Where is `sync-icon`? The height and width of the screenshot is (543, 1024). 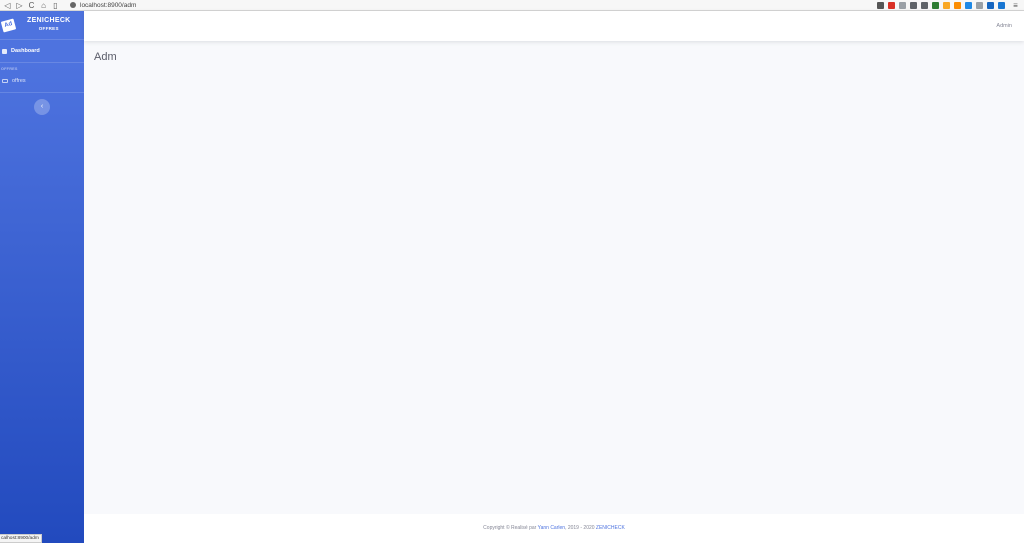
sync-icon is located at coordinates (1001, 5).